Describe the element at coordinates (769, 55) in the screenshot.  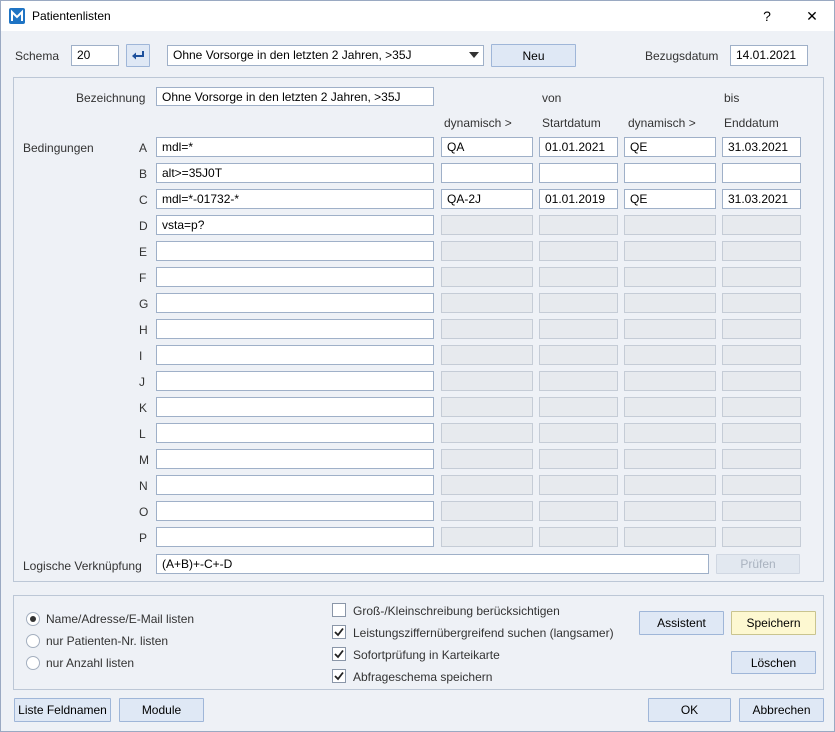
I see `bezugsdatum-input: 14.01.2021` at that location.